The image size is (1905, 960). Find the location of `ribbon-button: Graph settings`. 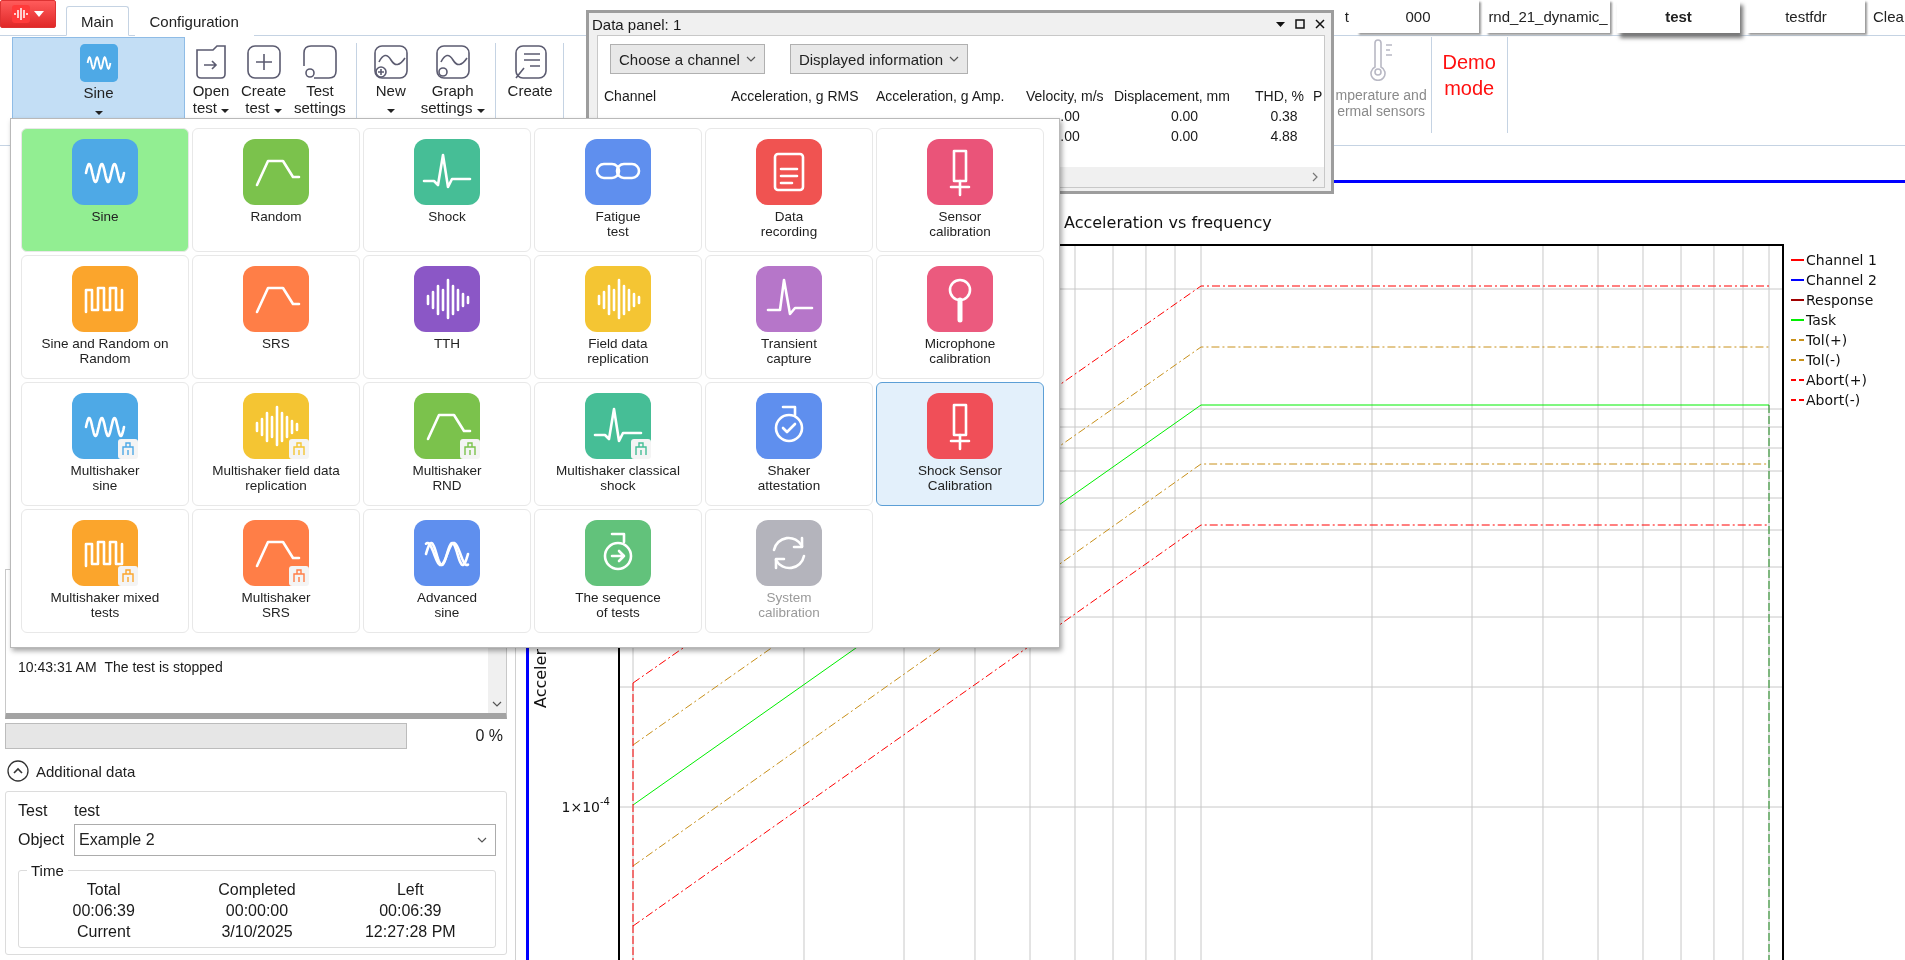

ribbon-button: Graph settings is located at coordinates (452, 78).